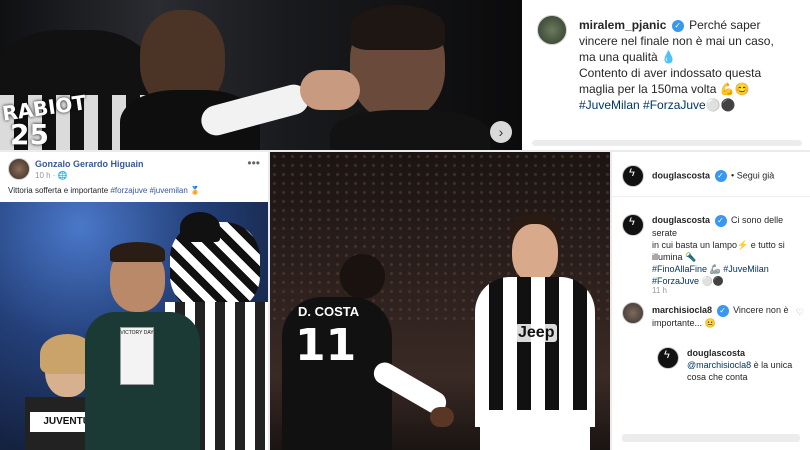 This screenshot has height=450, width=810. I want to click on caption-tags-1: #FinoAllaFine 🦾 #JuveMilan, so click(729, 269).